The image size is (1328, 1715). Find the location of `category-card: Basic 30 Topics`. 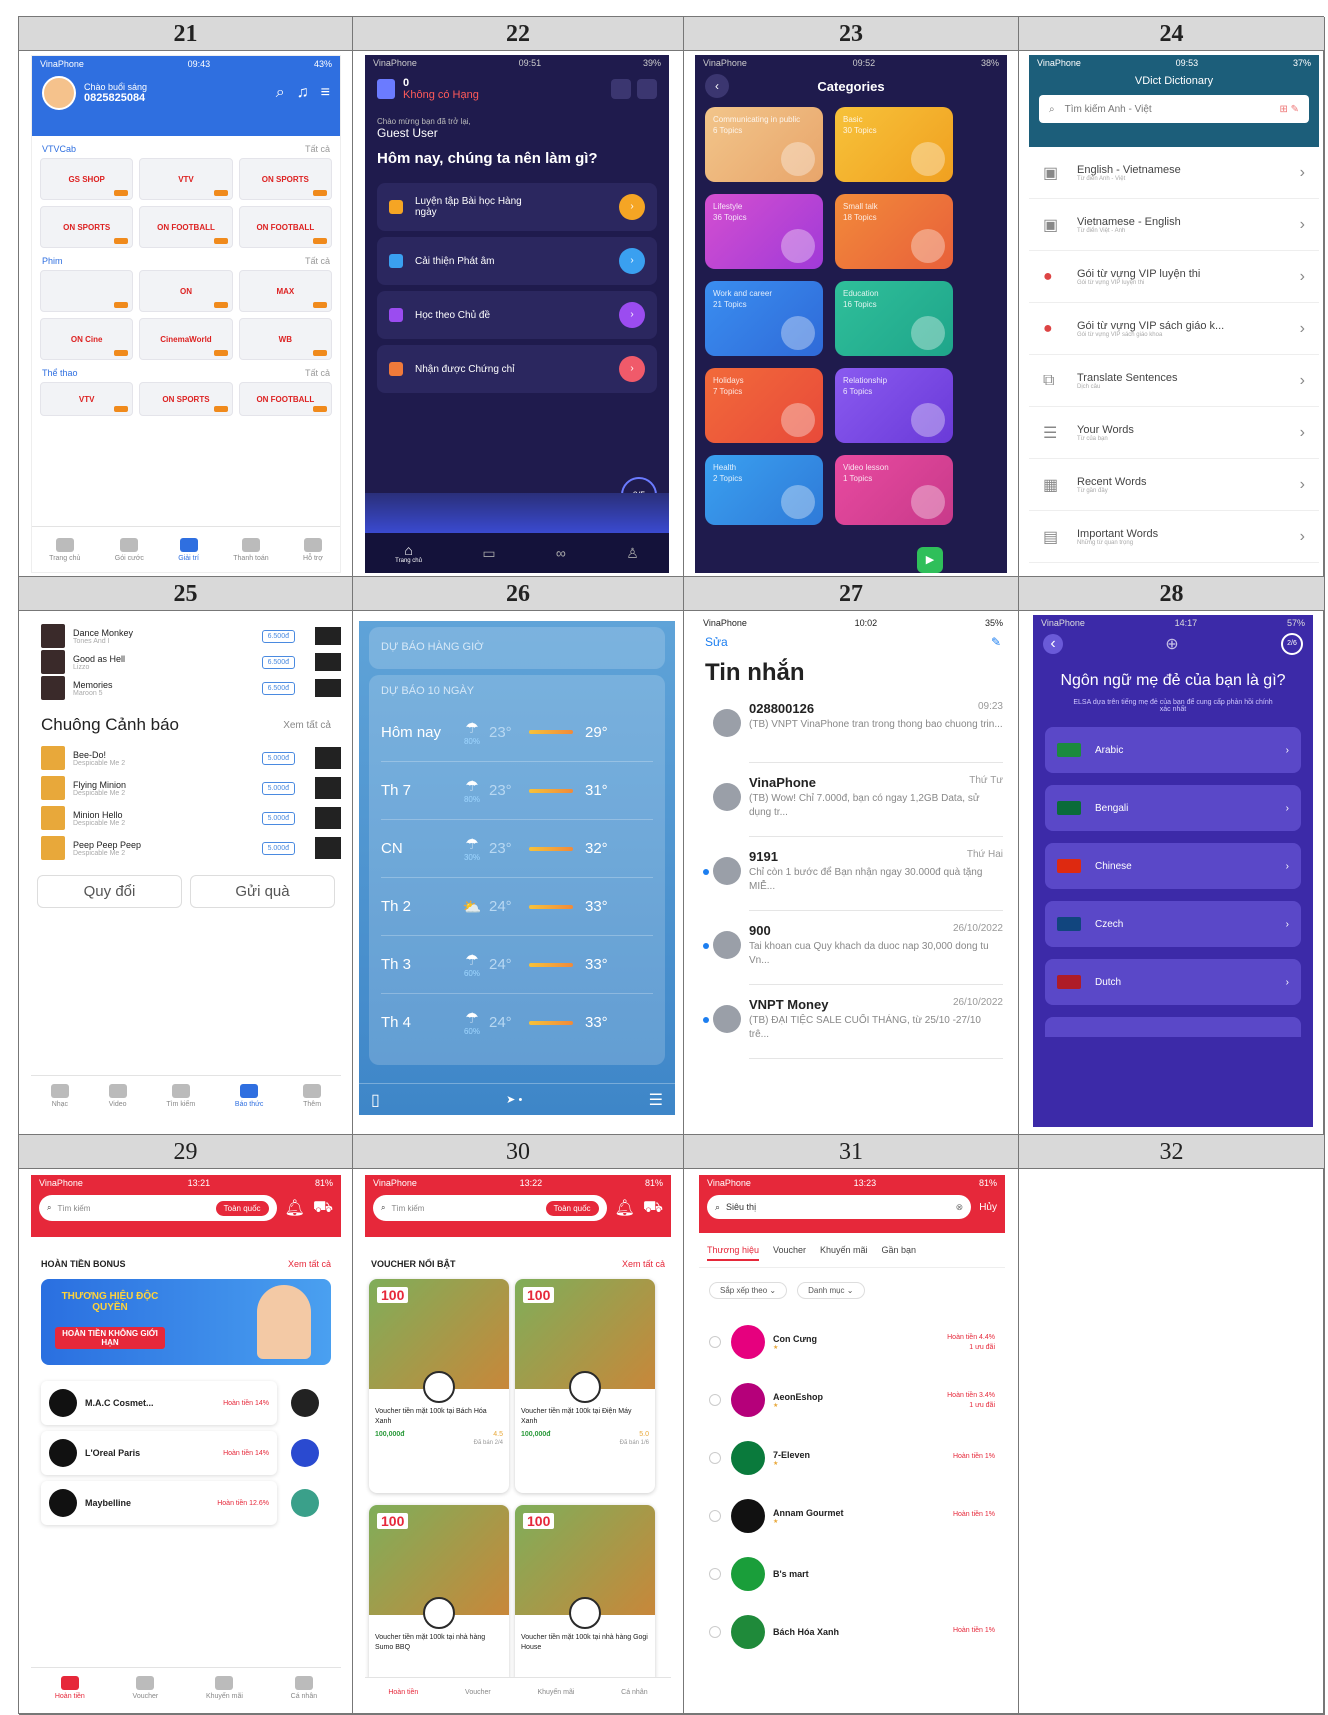

category-card: Basic 30 Topics is located at coordinates (894, 144).